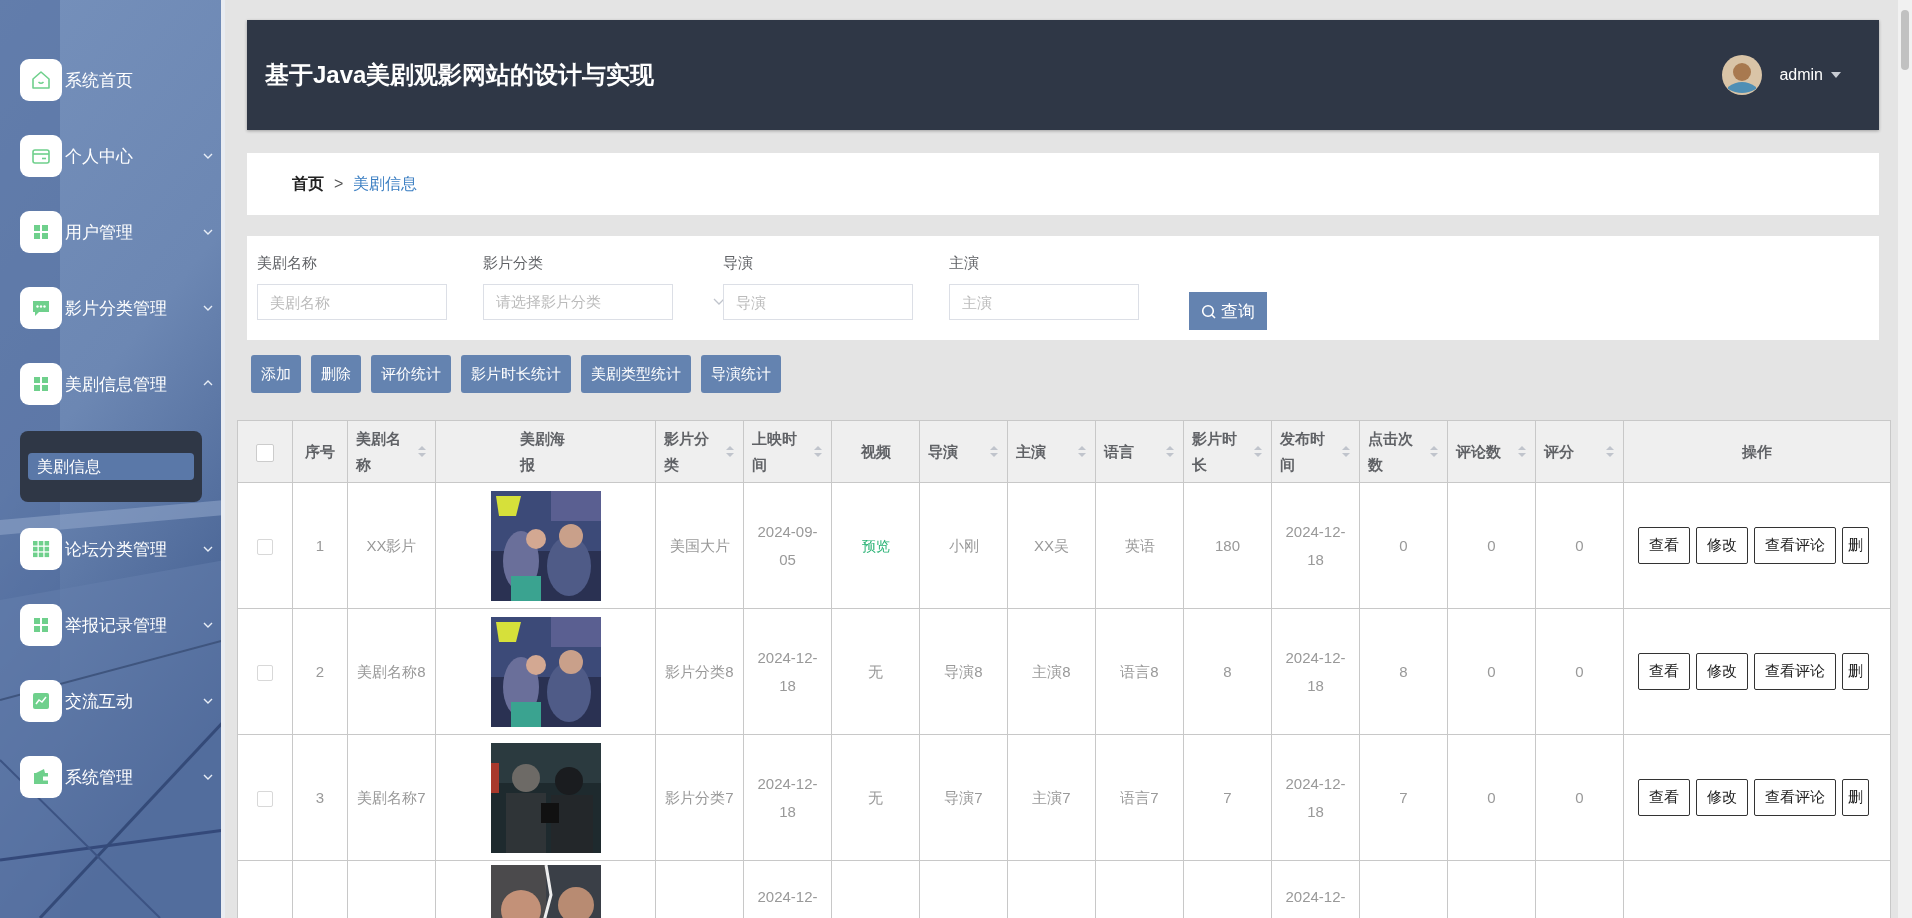  What do you see at coordinates (1403, 797) in the screenshot?
I see `table-cell: 7` at bounding box center [1403, 797].